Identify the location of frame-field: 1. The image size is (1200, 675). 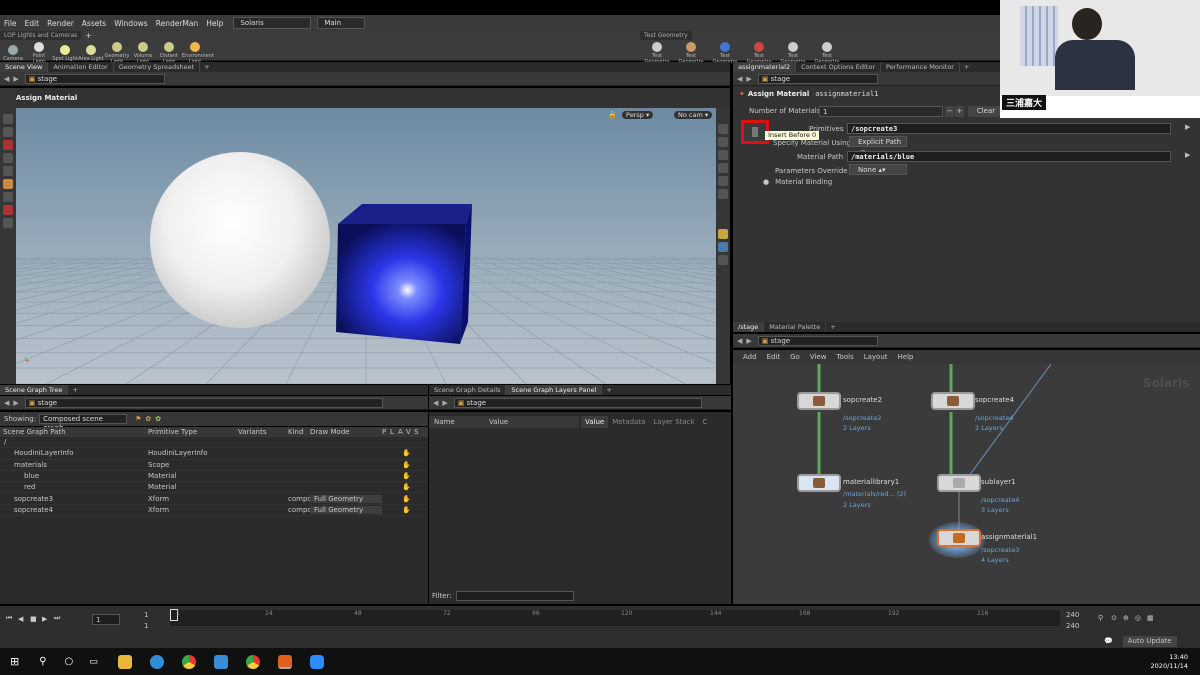
(106, 619).